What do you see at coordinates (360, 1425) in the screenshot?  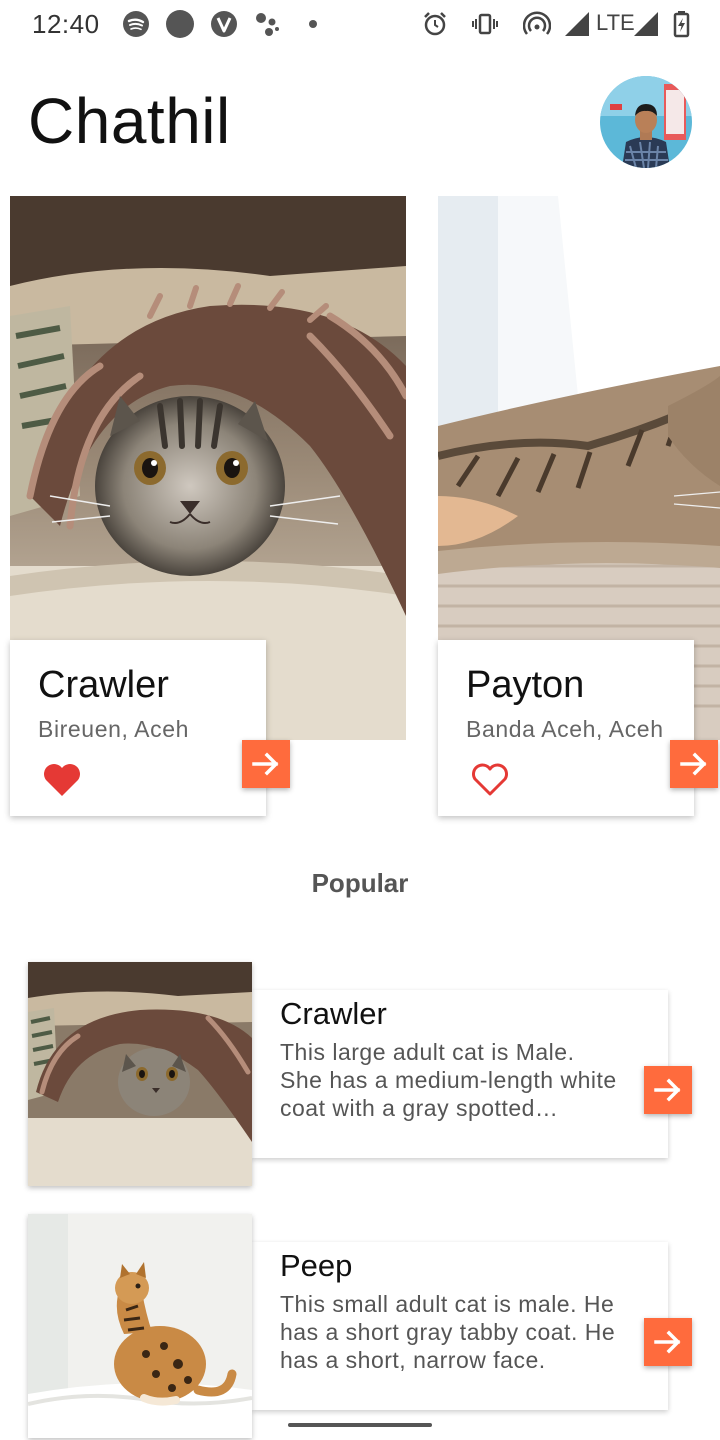 I see `home-indicator` at bounding box center [360, 1425].